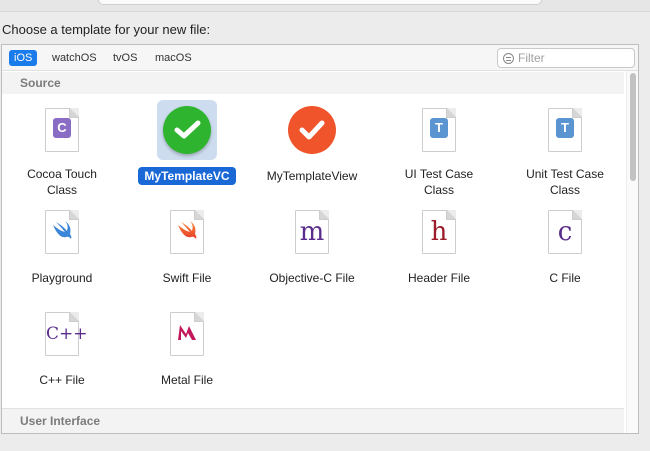 The image size is (650, 451). I want to click on swift-file-icon, so click(187, 232).